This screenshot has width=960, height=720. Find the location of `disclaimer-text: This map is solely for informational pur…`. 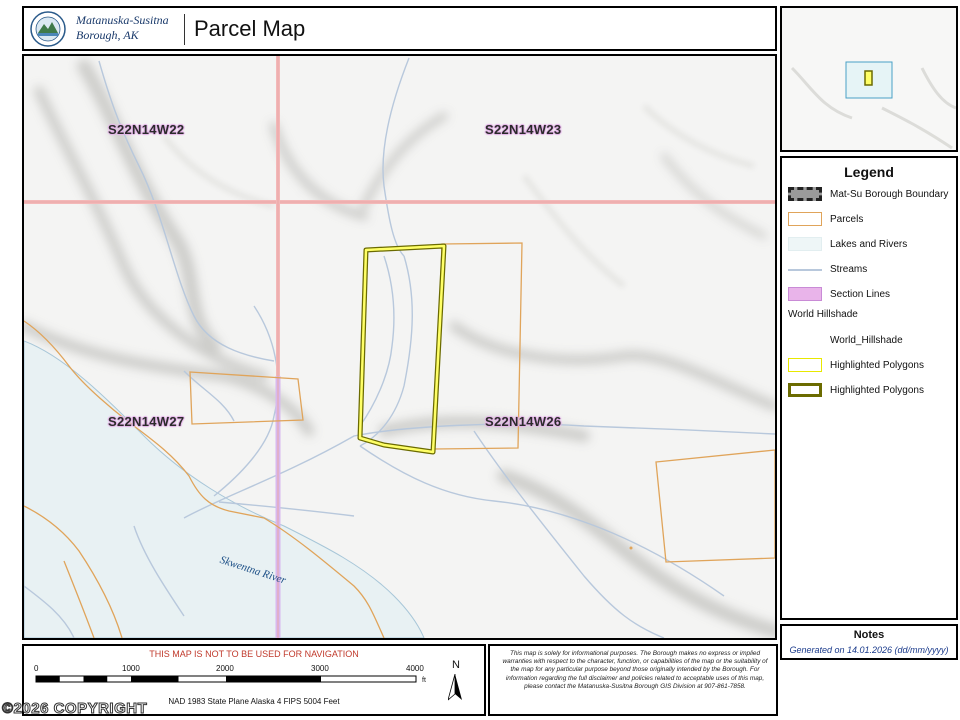

disclaimer-text: This map is solely for informational pur… is located at coordinates (635, 670).